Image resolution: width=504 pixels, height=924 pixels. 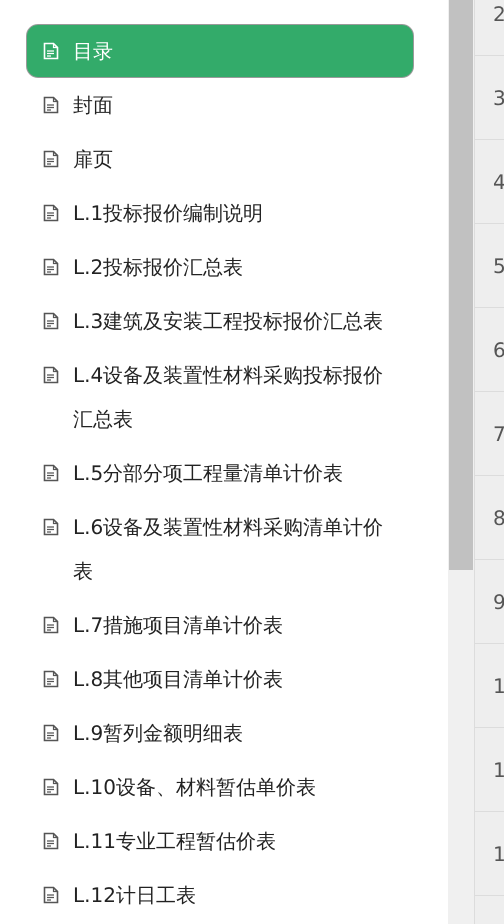 I want to click on outline-item: L.9暂列金额明细表, so click(x=220, y=733).